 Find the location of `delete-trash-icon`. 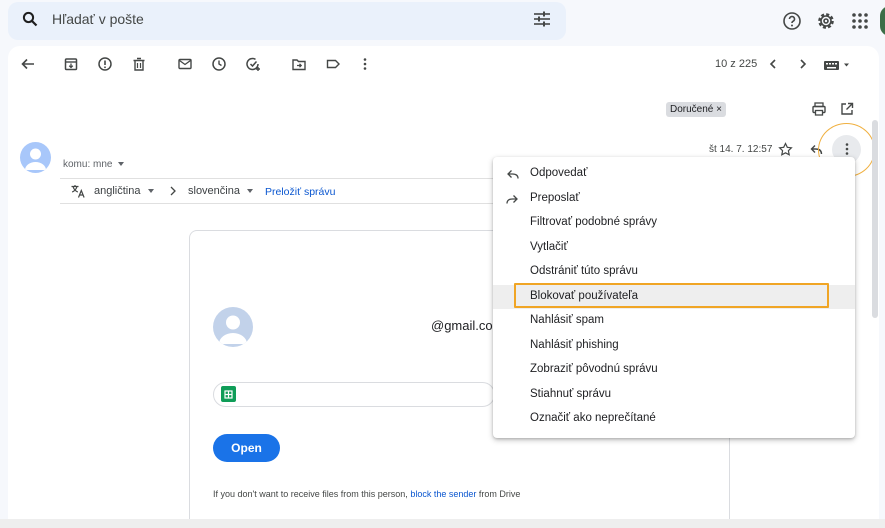

delete-trash-icon is located at coordinates (139, 64).